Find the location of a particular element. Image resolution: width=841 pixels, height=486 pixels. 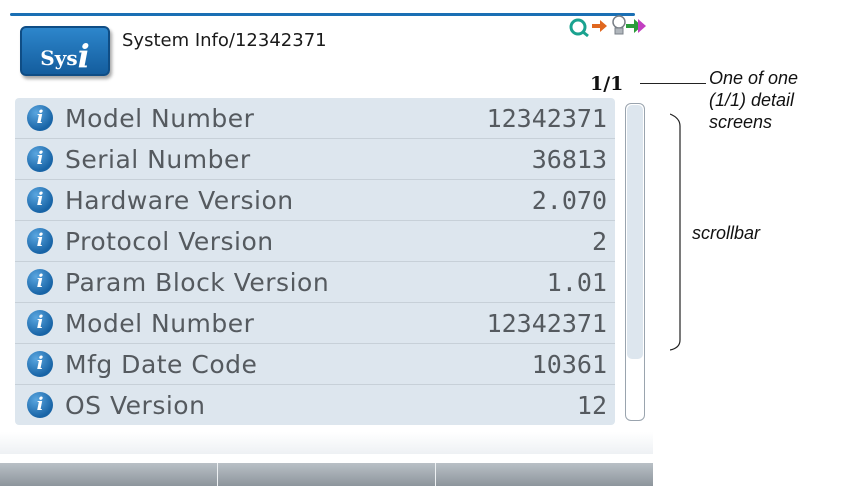

list-item: i Serial Number 36813 is located at coordinates (315, 159).